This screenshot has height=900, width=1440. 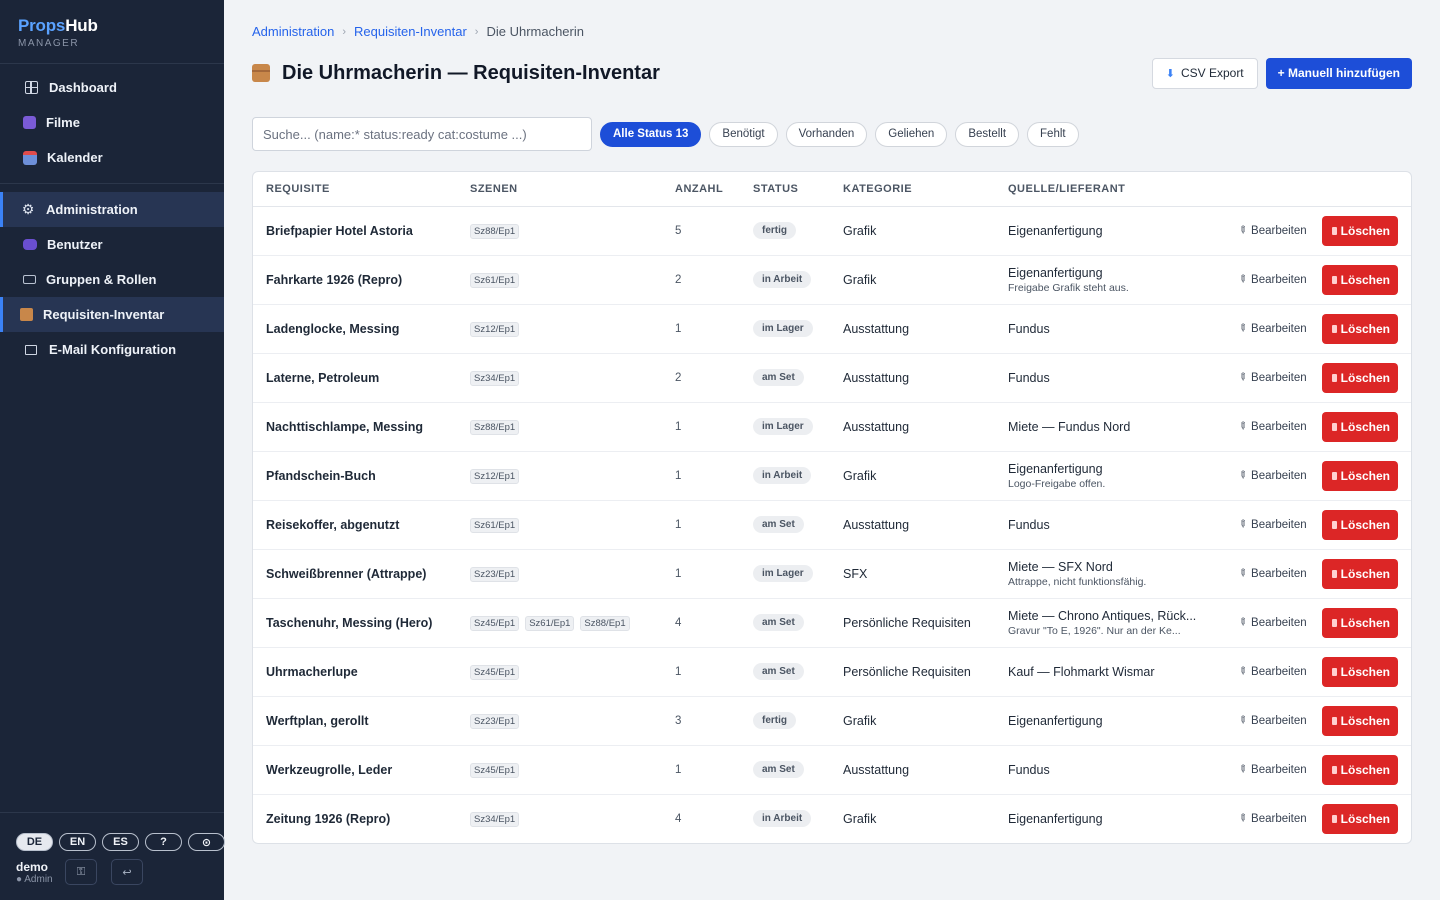 I want to click on brand: PropsHub MANAGER, so click(x=112, y=32).